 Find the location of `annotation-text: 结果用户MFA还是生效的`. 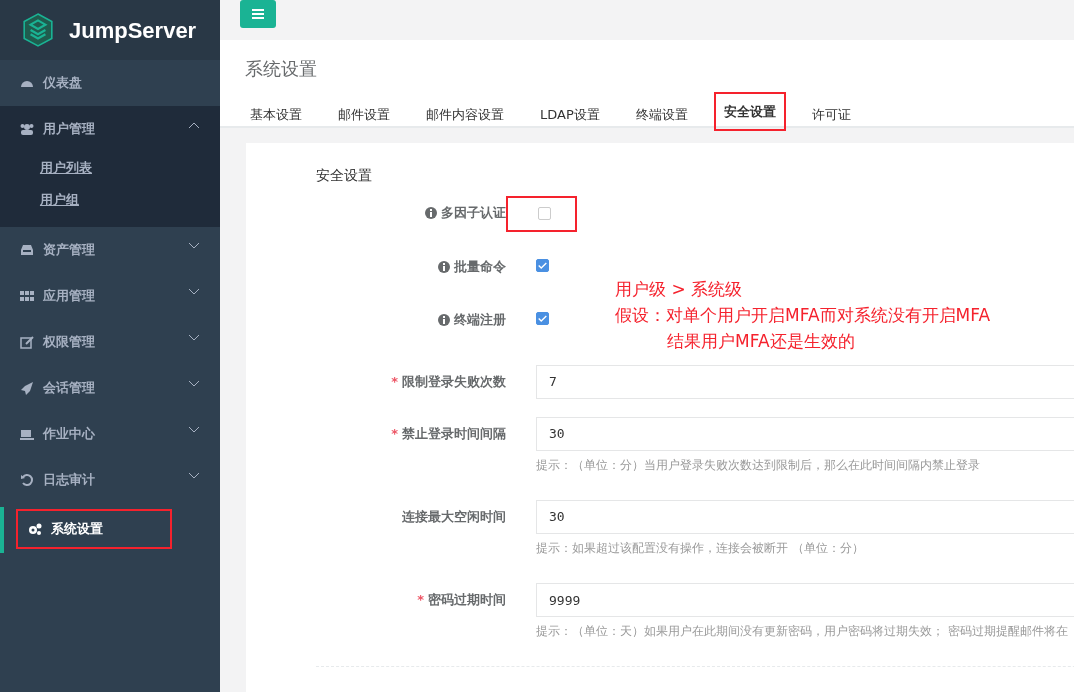

annotation-text: 结果用户MFA还是生效的 is located at coordinates (761, 341).